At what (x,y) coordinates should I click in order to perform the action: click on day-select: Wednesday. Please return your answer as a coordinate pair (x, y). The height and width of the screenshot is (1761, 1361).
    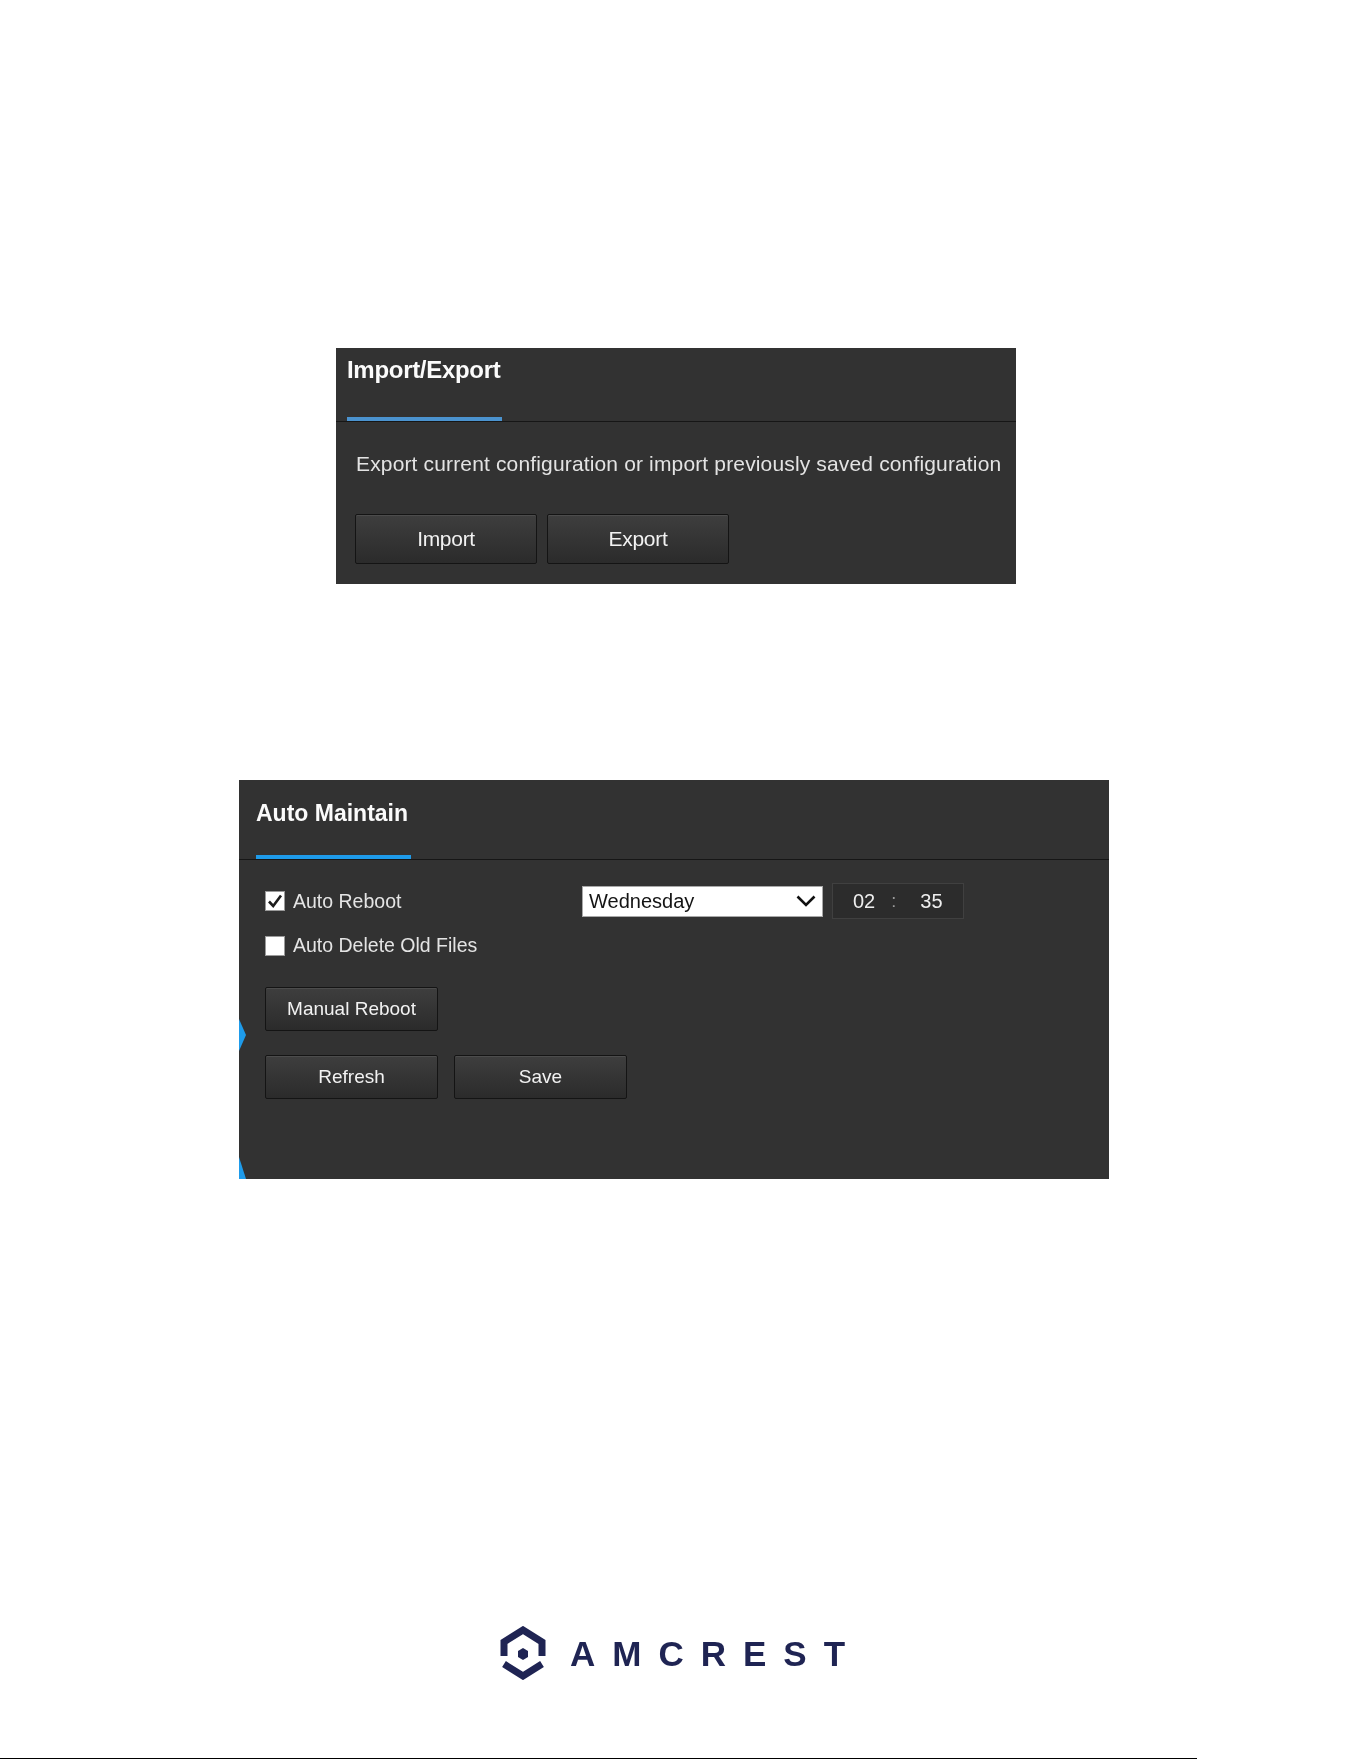
    Looking at the image, I should click on (702, 901).